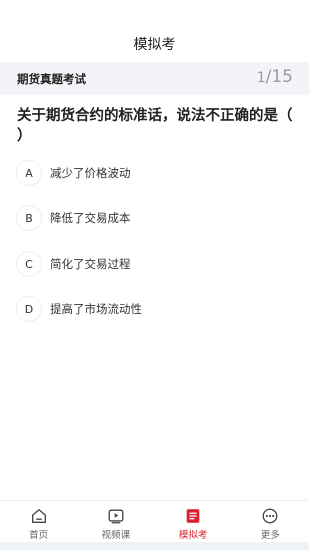  What do you see at coordinates (38, 516) in the screenshot?
I see `home-icon` at bounding box center [38, 516].